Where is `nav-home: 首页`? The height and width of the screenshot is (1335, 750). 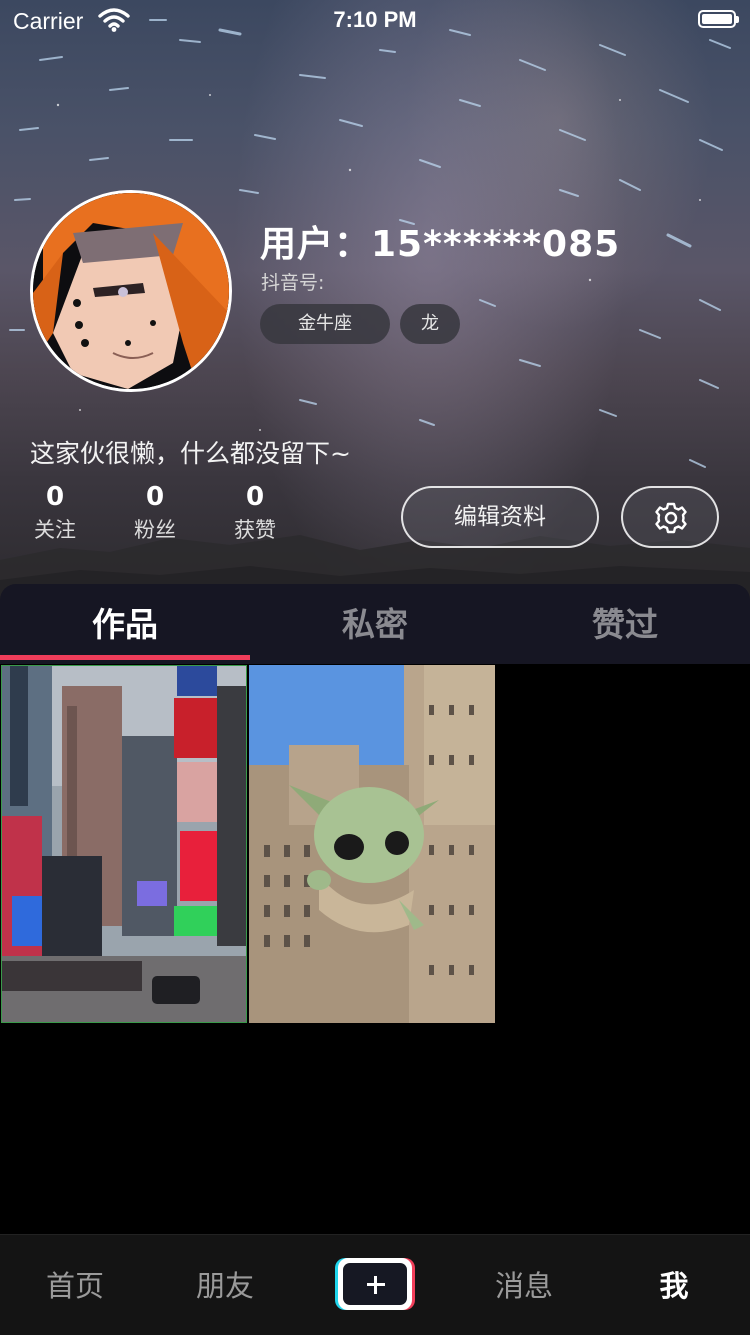
nav-home: 首页 is located at coordinates (75, 1284).